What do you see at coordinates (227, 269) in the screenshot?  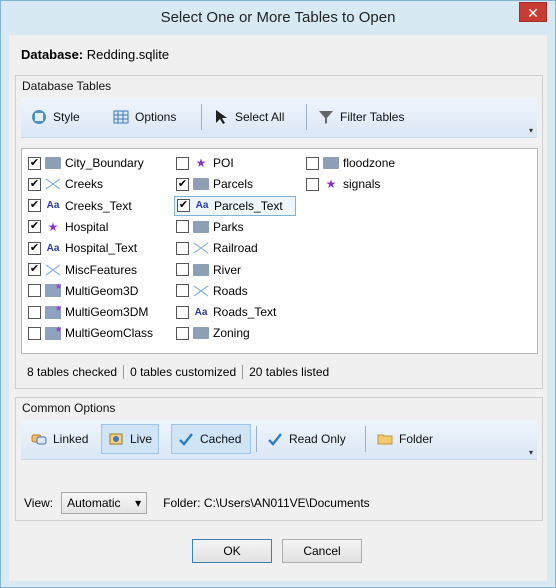 I see `list-item-label: River` at bounding box center [227, 269].